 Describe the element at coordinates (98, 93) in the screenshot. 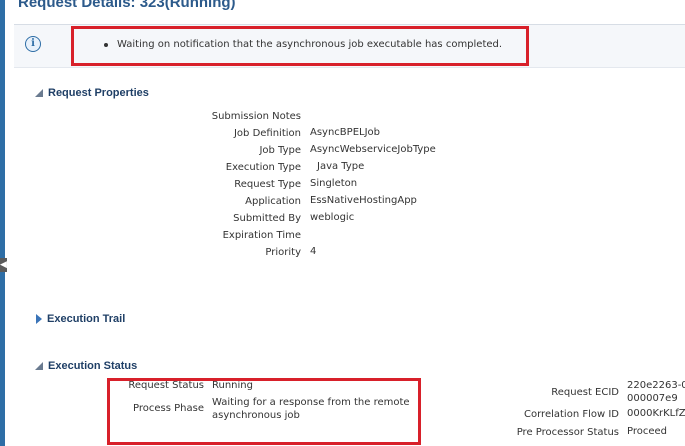

I see `section-title: Request Properties` at that location.